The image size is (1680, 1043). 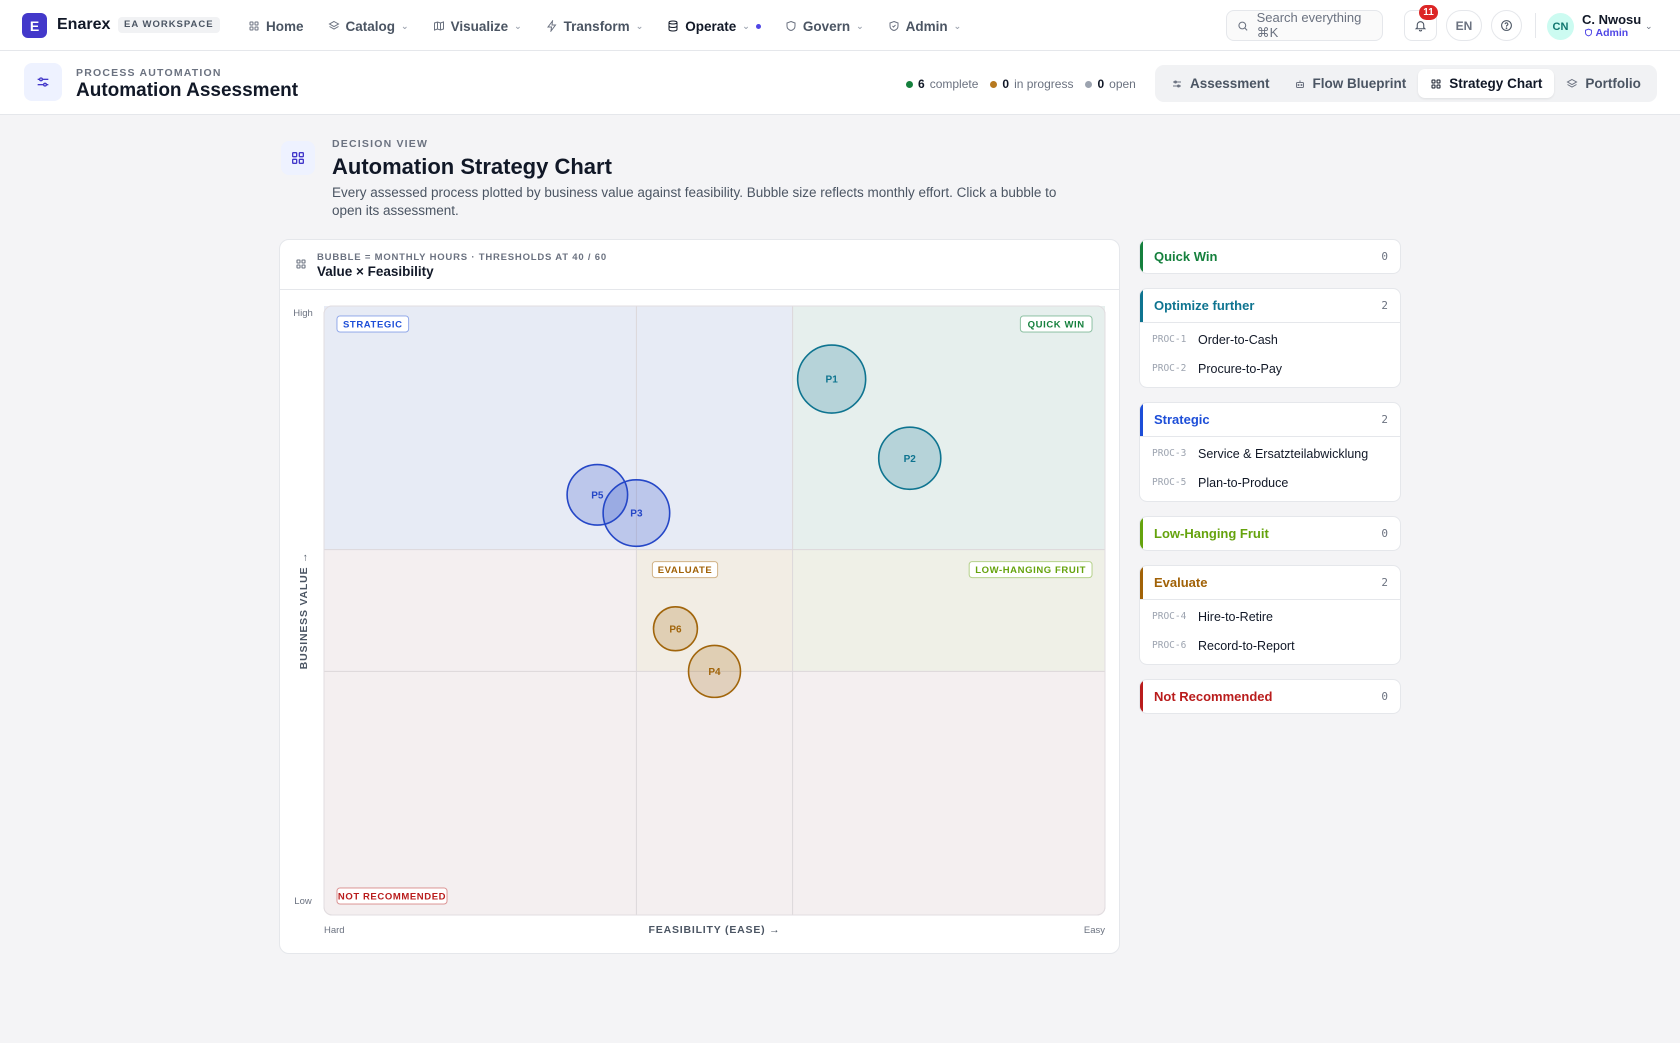 I want to click on process-name: Plan-to-Produce, so click(x=1243, y=482).